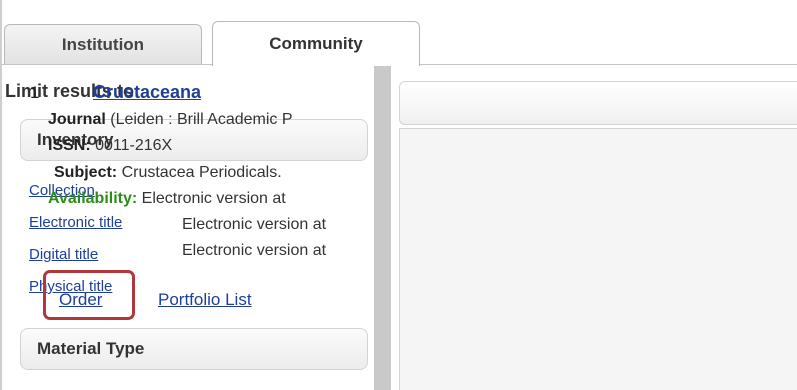 The image size is (797, 390). I want to click on availability-line-3: Electronic version at, so click(254, 250).